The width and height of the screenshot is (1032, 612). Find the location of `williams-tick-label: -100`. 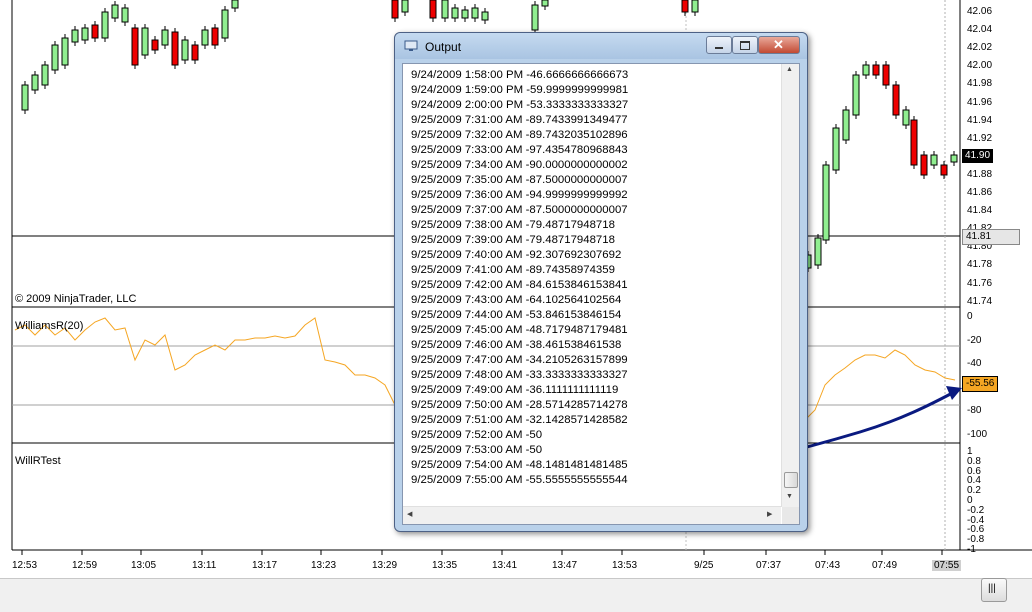

williams-tick-label: -100 is located at coordinates (977, 434).